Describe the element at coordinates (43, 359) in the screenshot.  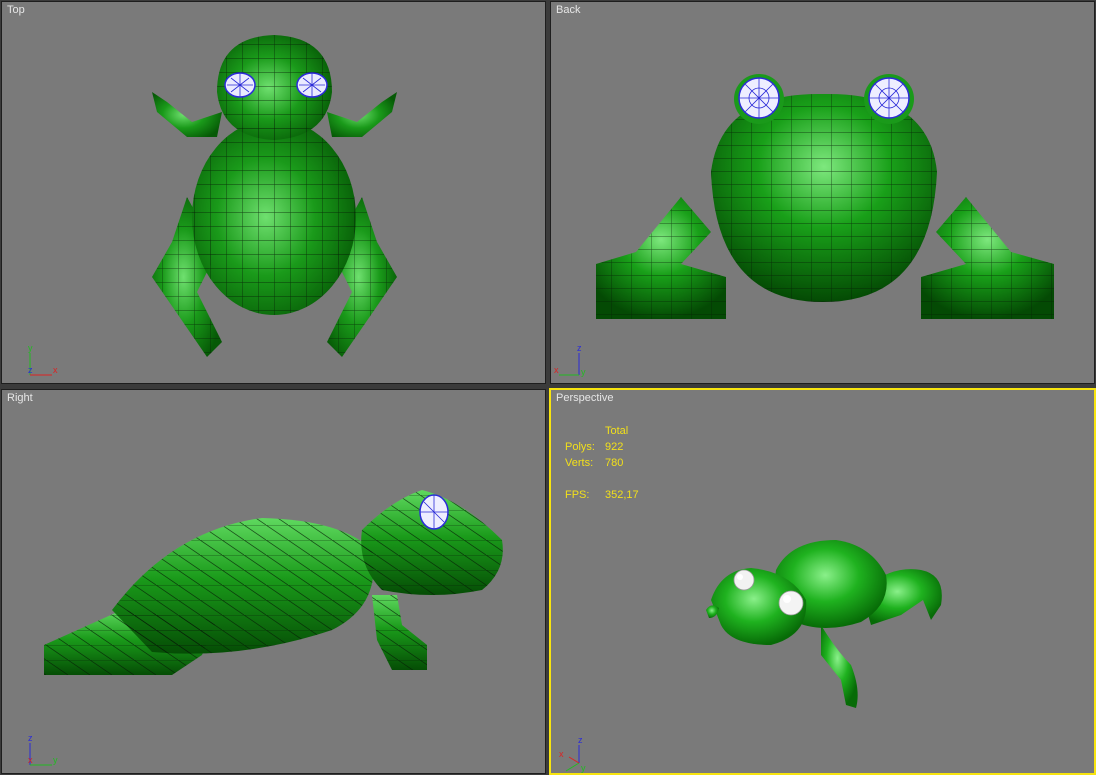
I see `axis-tripod-top: y z x` at that location.